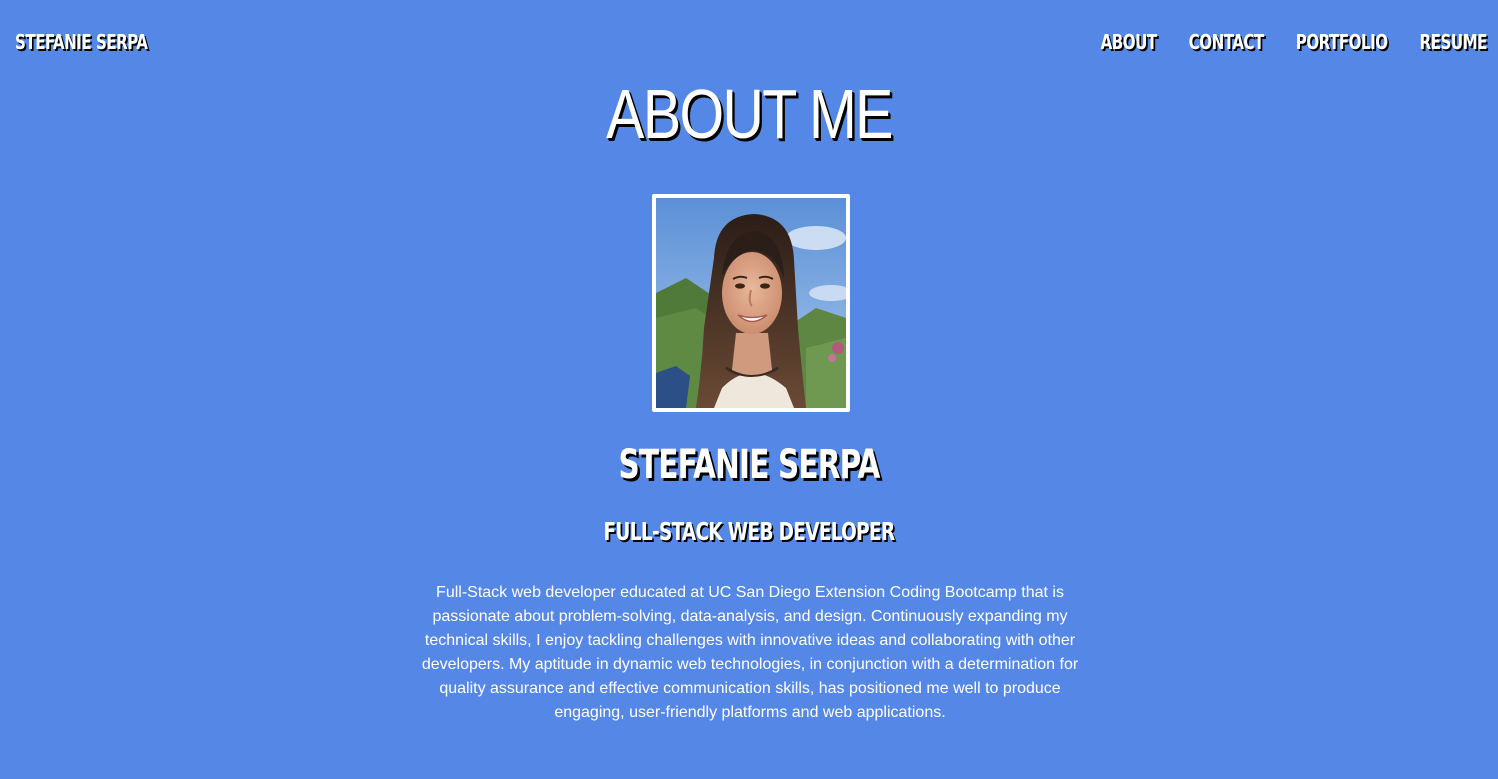 This screenshot has width=1498, height=779. I want to click on nav-link-resume: RESUME, so click(1454, 42).